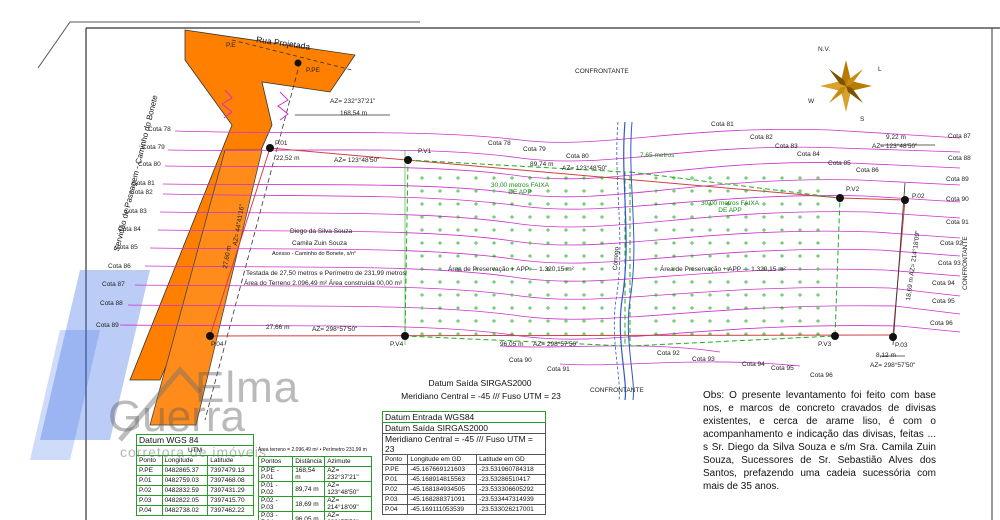 The width and height of the screenshot is (1000, 520). Describe the element at coordinates (395, 499) in the screenshot. I see `table-gd-row-cell: P.03` at that location.